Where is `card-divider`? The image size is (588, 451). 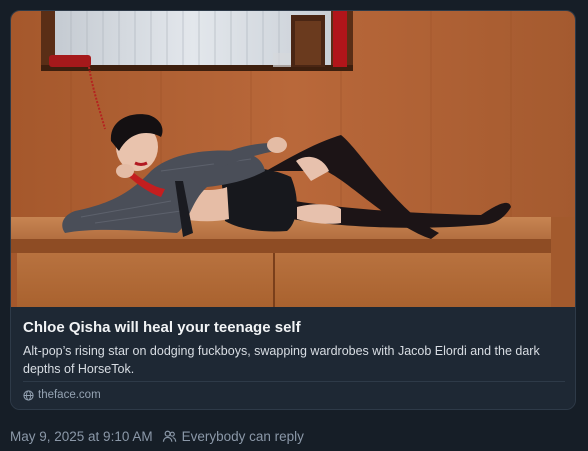
card-divider is located at coordinates (294, 381).